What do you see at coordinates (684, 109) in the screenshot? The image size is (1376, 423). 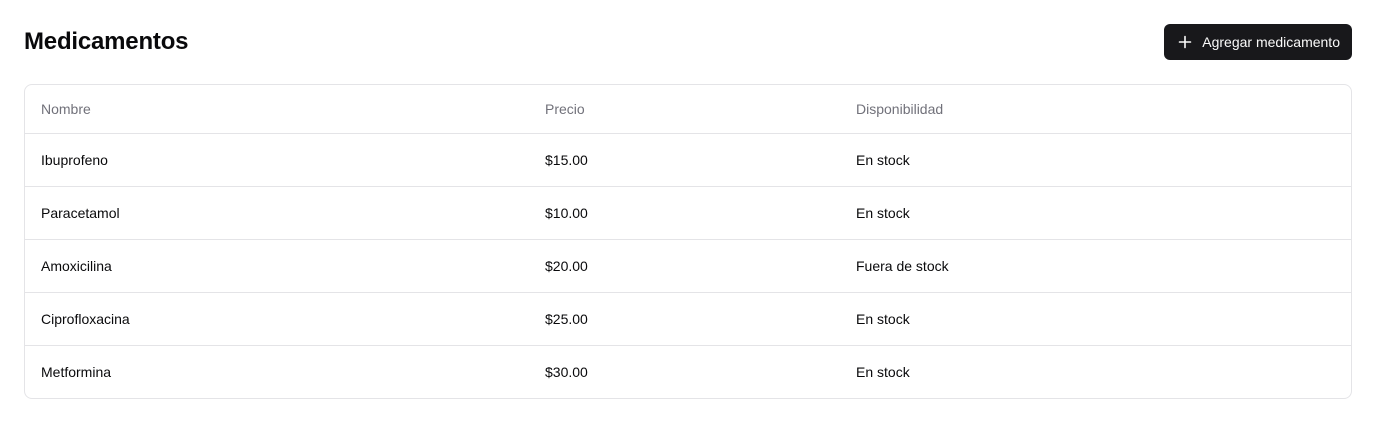 I see `column-header-precio: Precio` at bounding box center [684, 109].